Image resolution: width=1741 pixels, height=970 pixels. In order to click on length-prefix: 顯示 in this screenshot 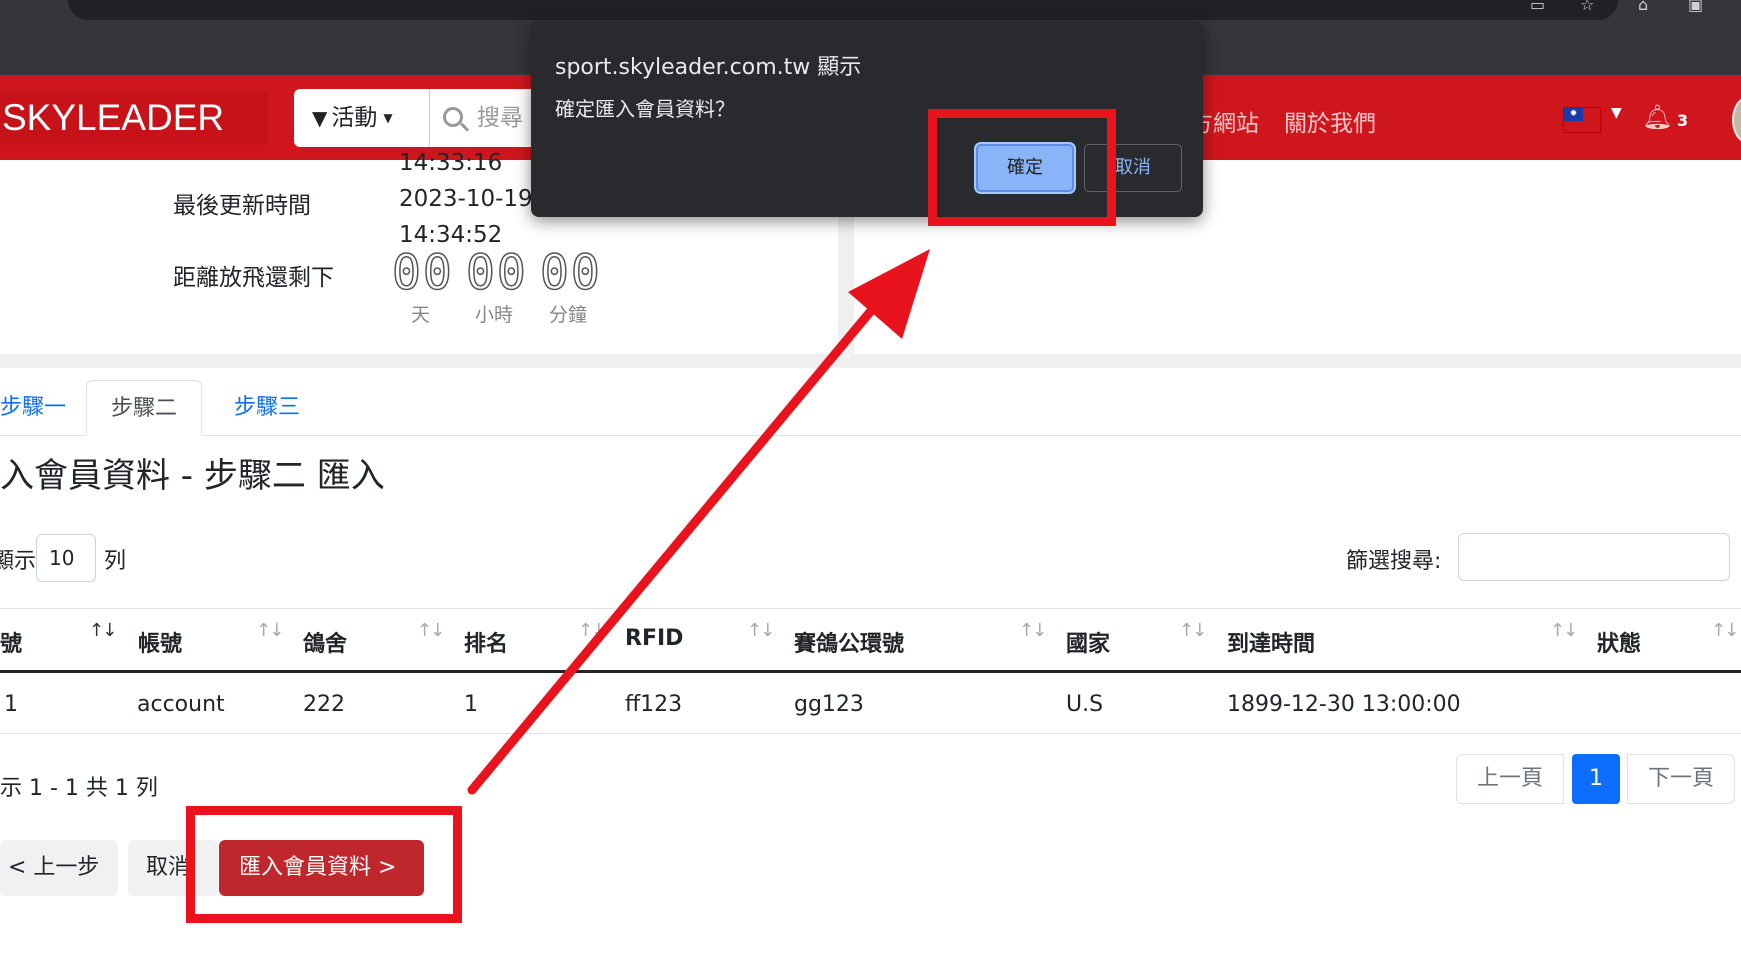, I will do `click(18, 561)`.